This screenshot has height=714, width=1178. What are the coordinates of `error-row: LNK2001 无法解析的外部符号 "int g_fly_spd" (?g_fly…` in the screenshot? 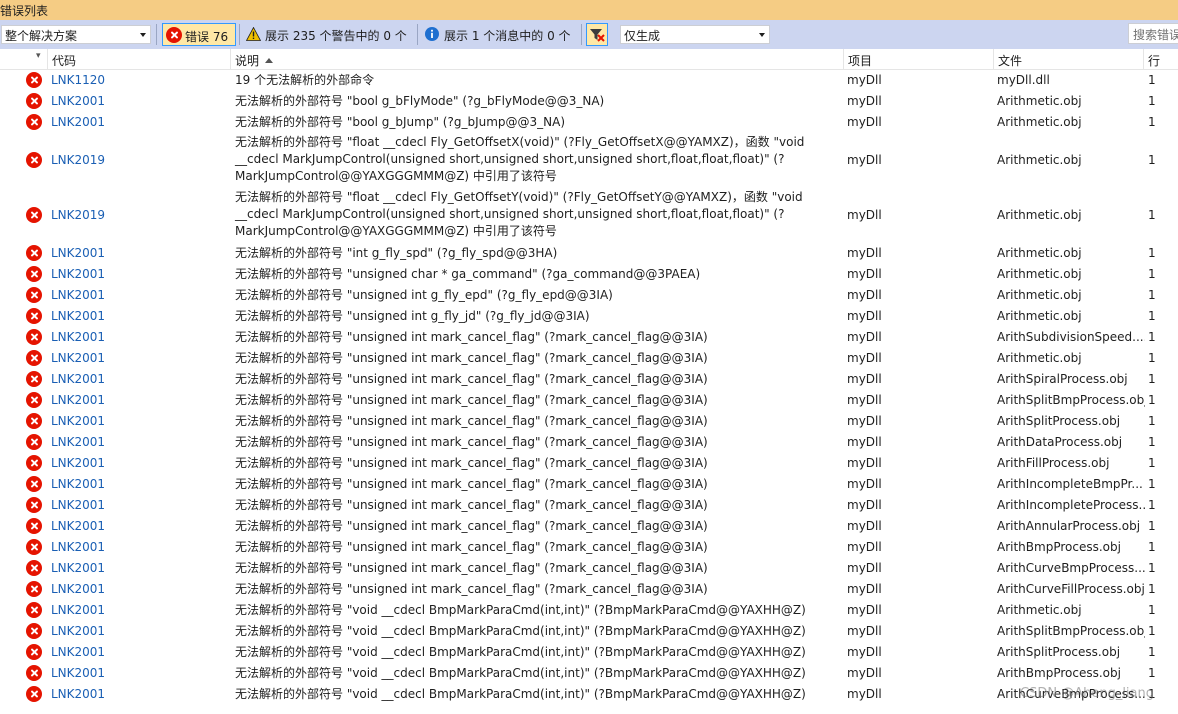 It's located at (589, 253).